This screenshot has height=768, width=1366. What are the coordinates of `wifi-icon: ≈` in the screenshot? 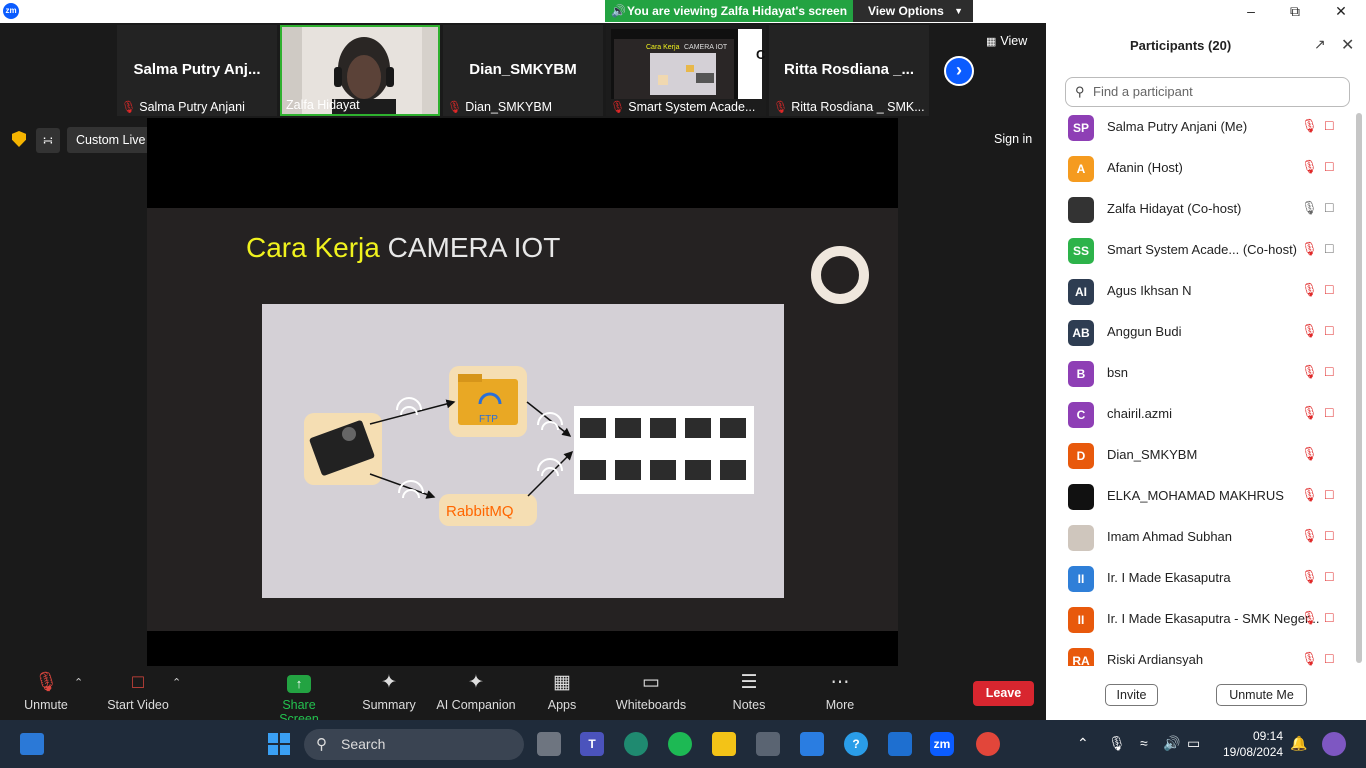 It's located at (1144, 743).